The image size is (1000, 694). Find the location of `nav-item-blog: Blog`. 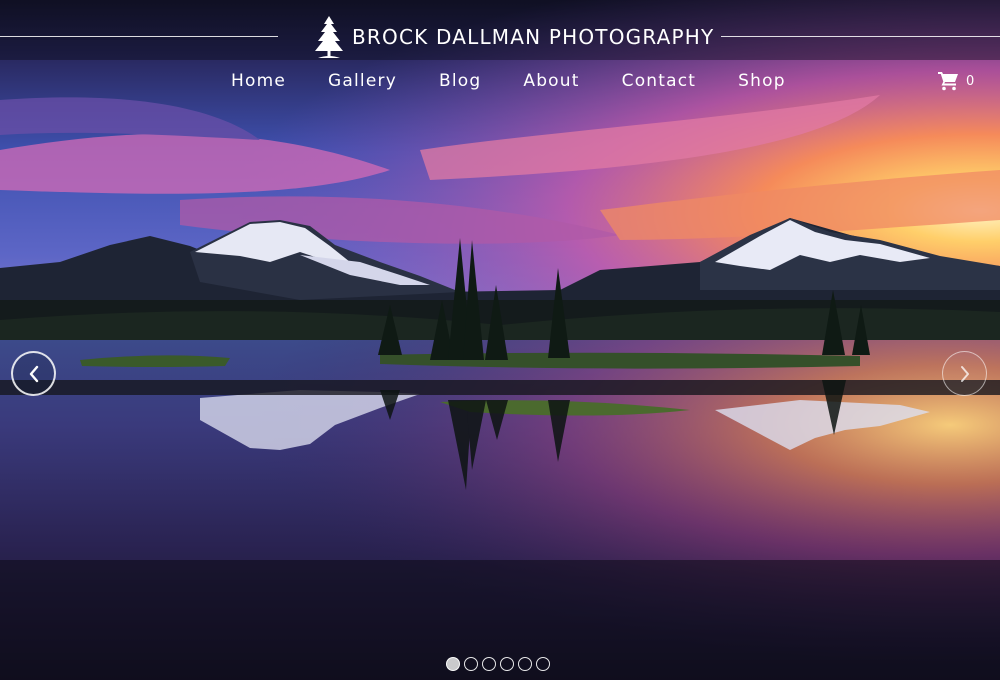

nav-item-blog: Blog is located at coordinates (460, 81).